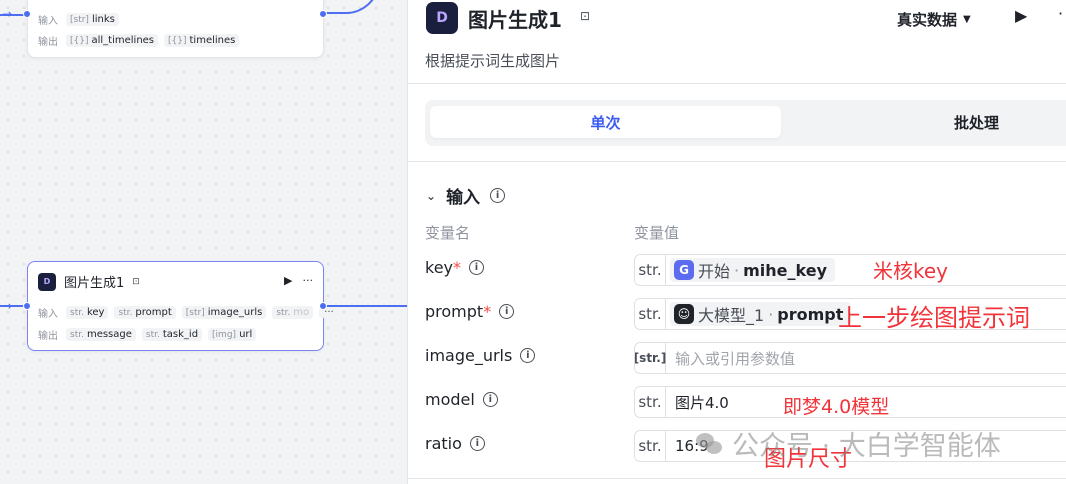 The width and height of the screenshot is (1066, 484). Describe the element at coordinates (714, 271) in the screenshot. I see `ref-source: 开始` at that location.